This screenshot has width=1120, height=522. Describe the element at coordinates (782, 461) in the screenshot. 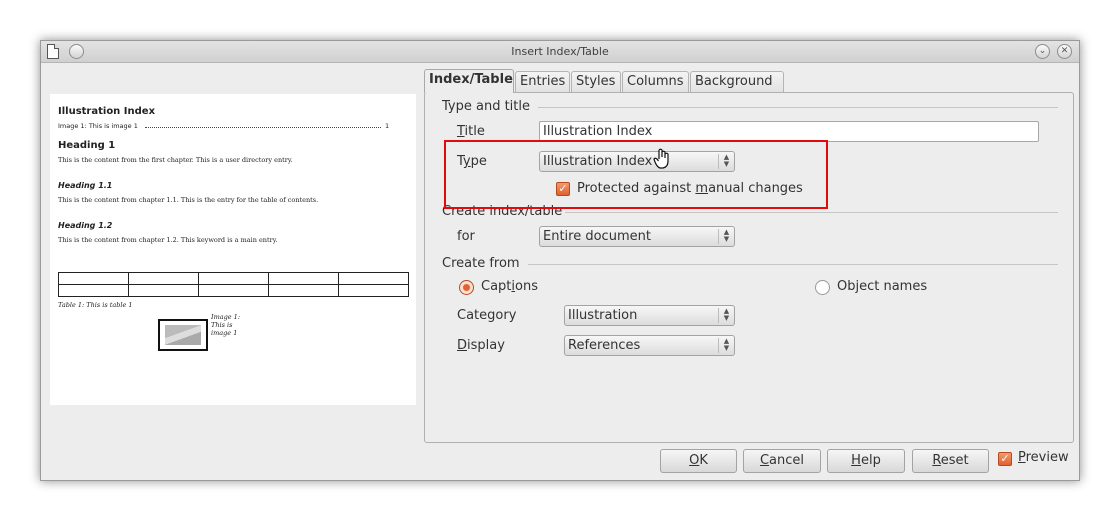

I see `cancel-button: Cancel` at that location.